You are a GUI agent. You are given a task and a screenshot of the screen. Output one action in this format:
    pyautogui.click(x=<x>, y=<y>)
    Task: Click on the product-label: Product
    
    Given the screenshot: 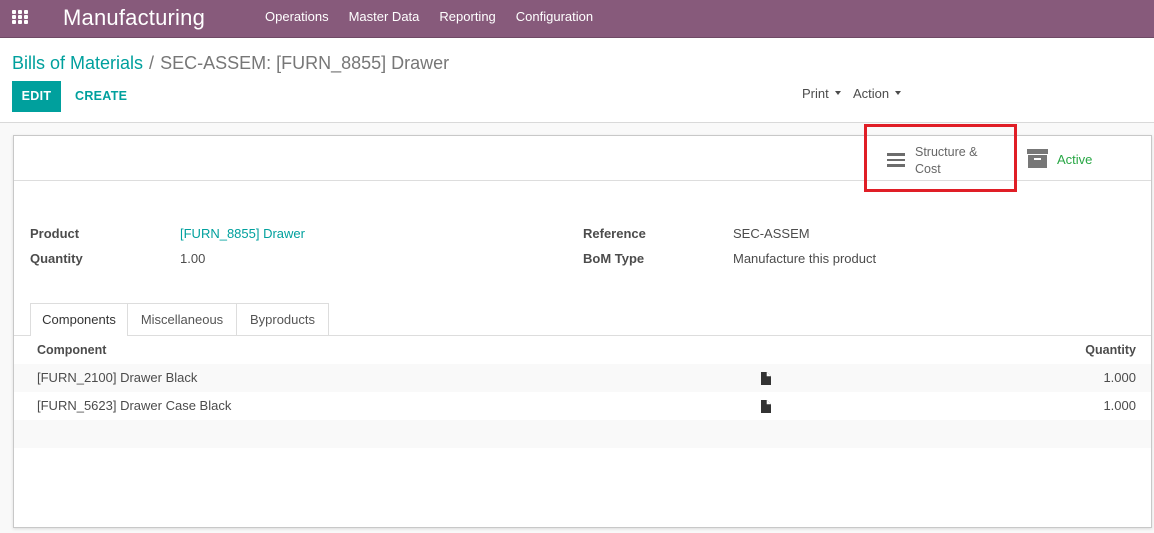 What is the action you would take?
    pyautogui.click(x=55, y=233)
    